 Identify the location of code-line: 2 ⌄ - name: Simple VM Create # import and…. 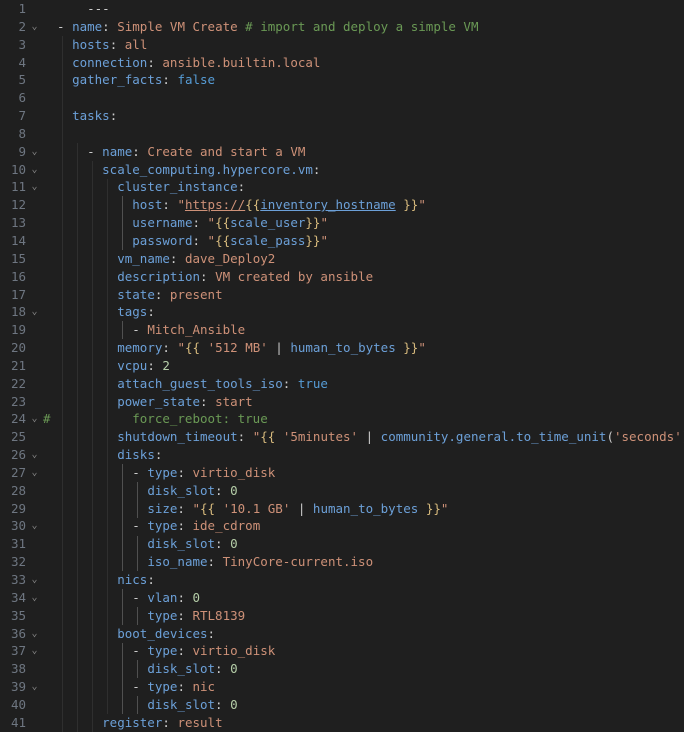
(342, 27).